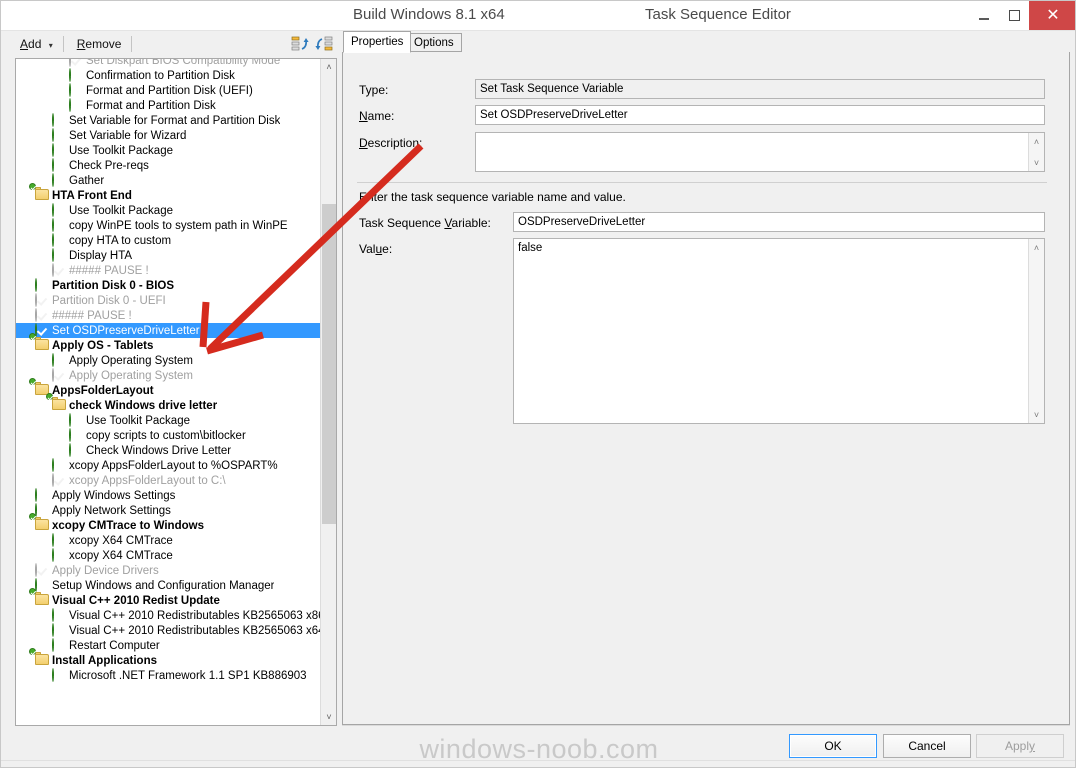 This screenshot has height=768, width=1076. I want to click on variable-input: OSDPreserveDriveLetter, so click(779, 222).